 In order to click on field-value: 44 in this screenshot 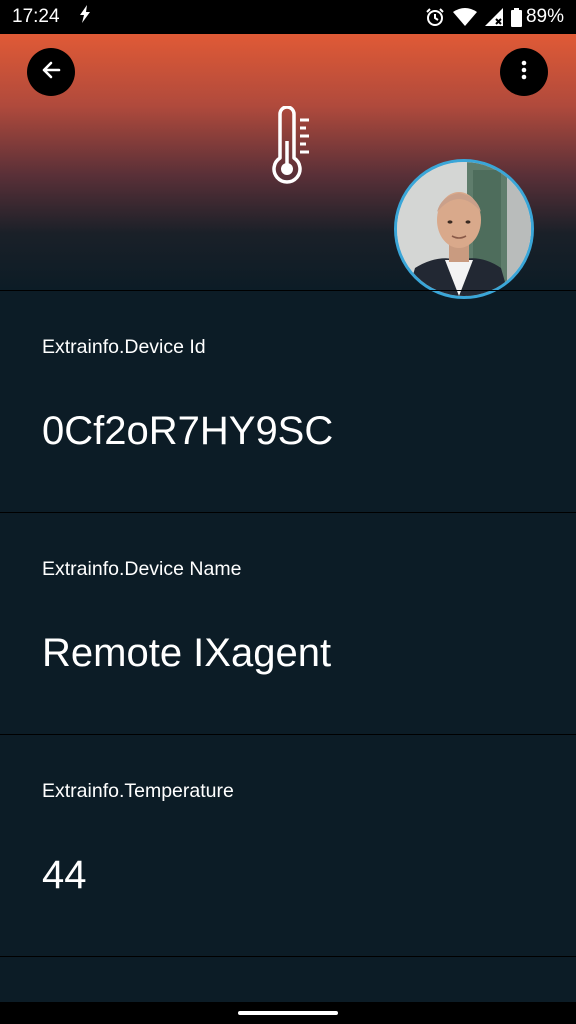, I will do `click(64, 875)`.